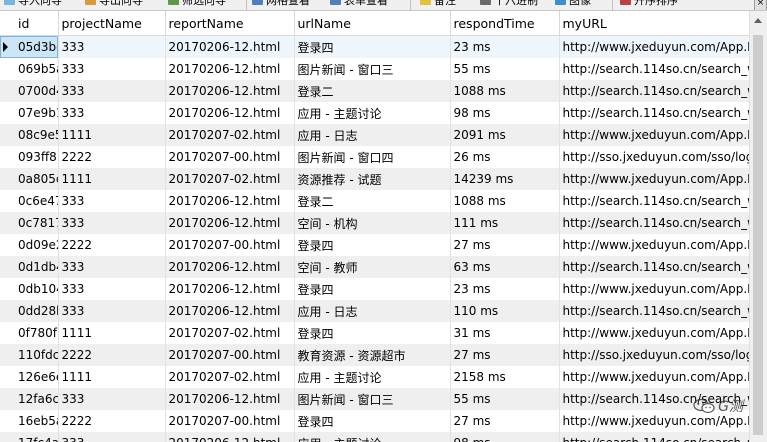  What do you see at coordinates (29, 23) in the screenshot?
I see `column-header-id: id` at bounding box center [29, 23].